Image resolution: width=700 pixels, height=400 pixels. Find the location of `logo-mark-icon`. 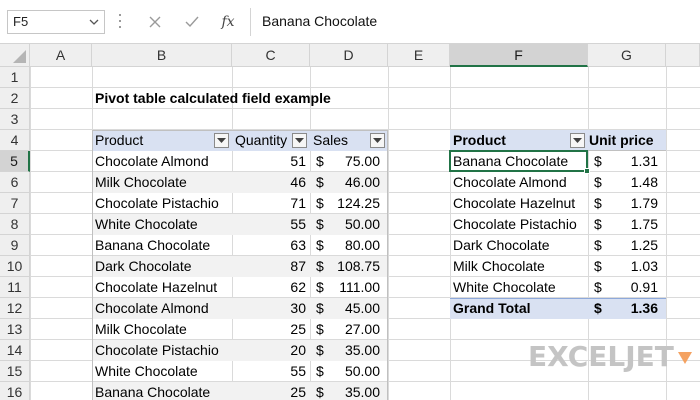

logo-mark-icon is located at coordinates (684, 358).